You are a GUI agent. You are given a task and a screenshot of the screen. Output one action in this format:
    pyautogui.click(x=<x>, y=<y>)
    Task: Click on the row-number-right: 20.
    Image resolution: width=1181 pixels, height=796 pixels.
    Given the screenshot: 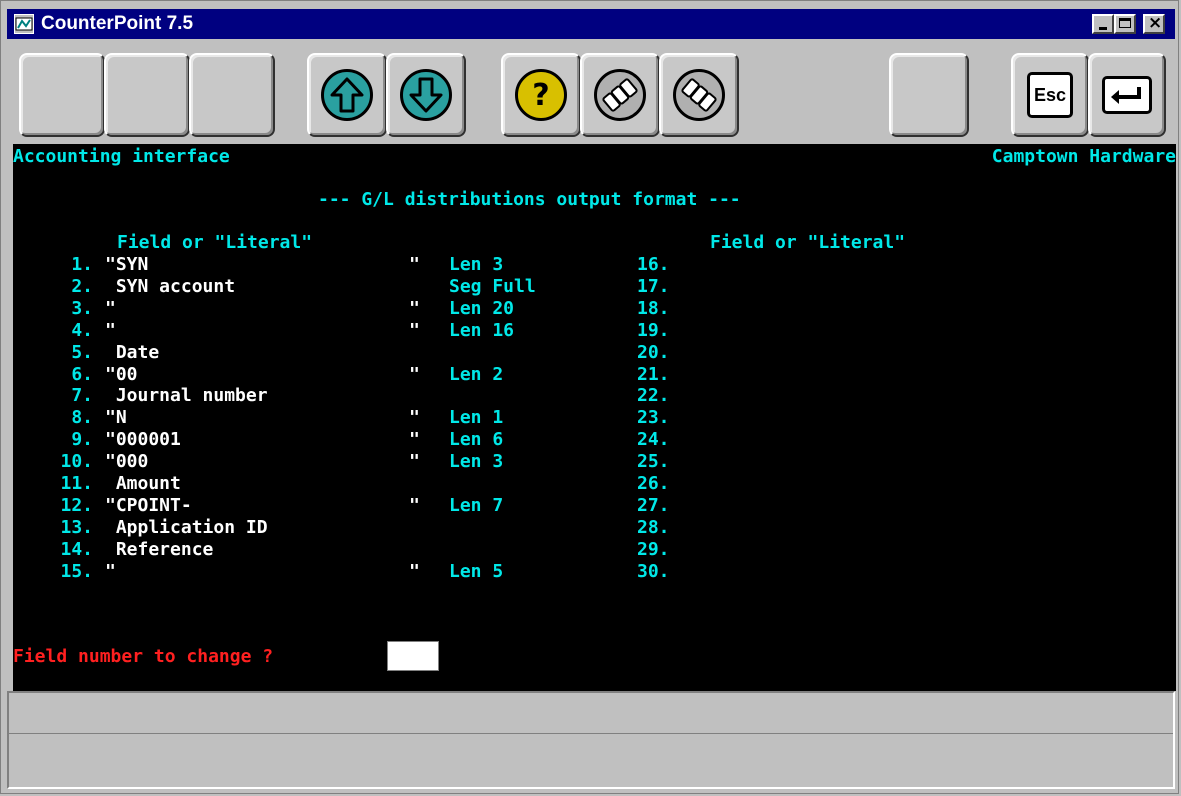 What is the action you would take?
    pyautogui.click(x=653, y=352)
    